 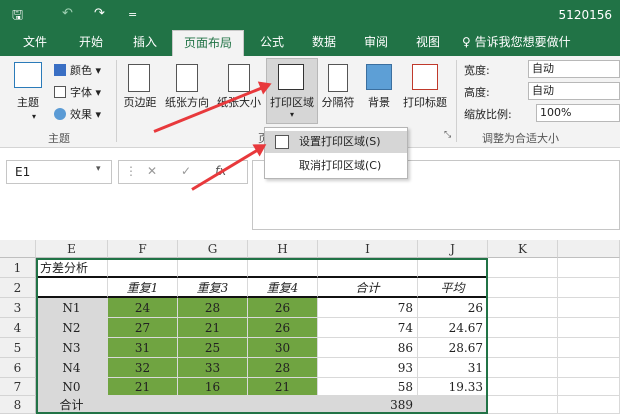 What do you see at coordinates (99, 13) in the screenshot?
I see `redo-icon: ↷` at bounding box center [99, 13].